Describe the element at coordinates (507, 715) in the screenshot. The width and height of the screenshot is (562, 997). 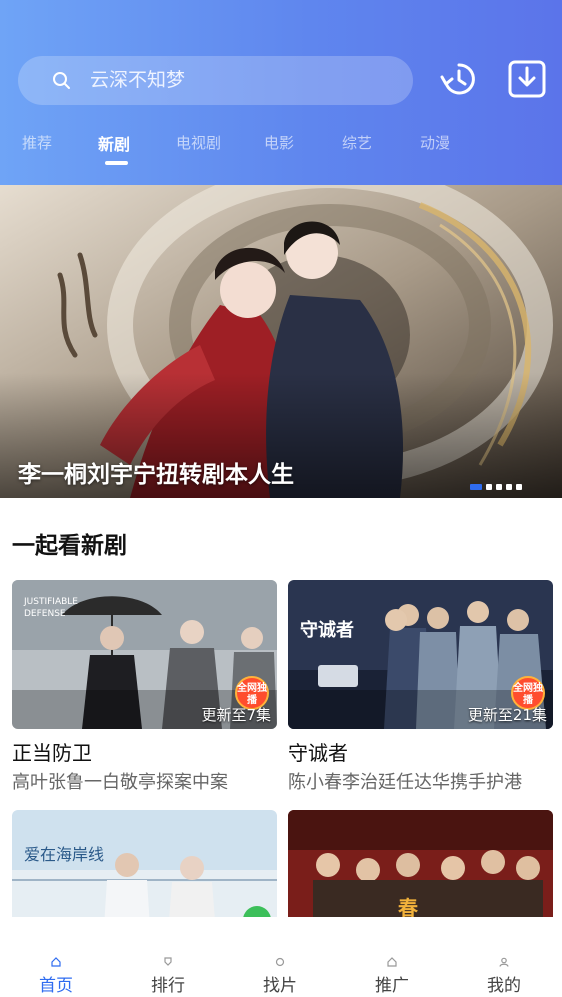
I see `episode-count: 更新至21集` at that location.